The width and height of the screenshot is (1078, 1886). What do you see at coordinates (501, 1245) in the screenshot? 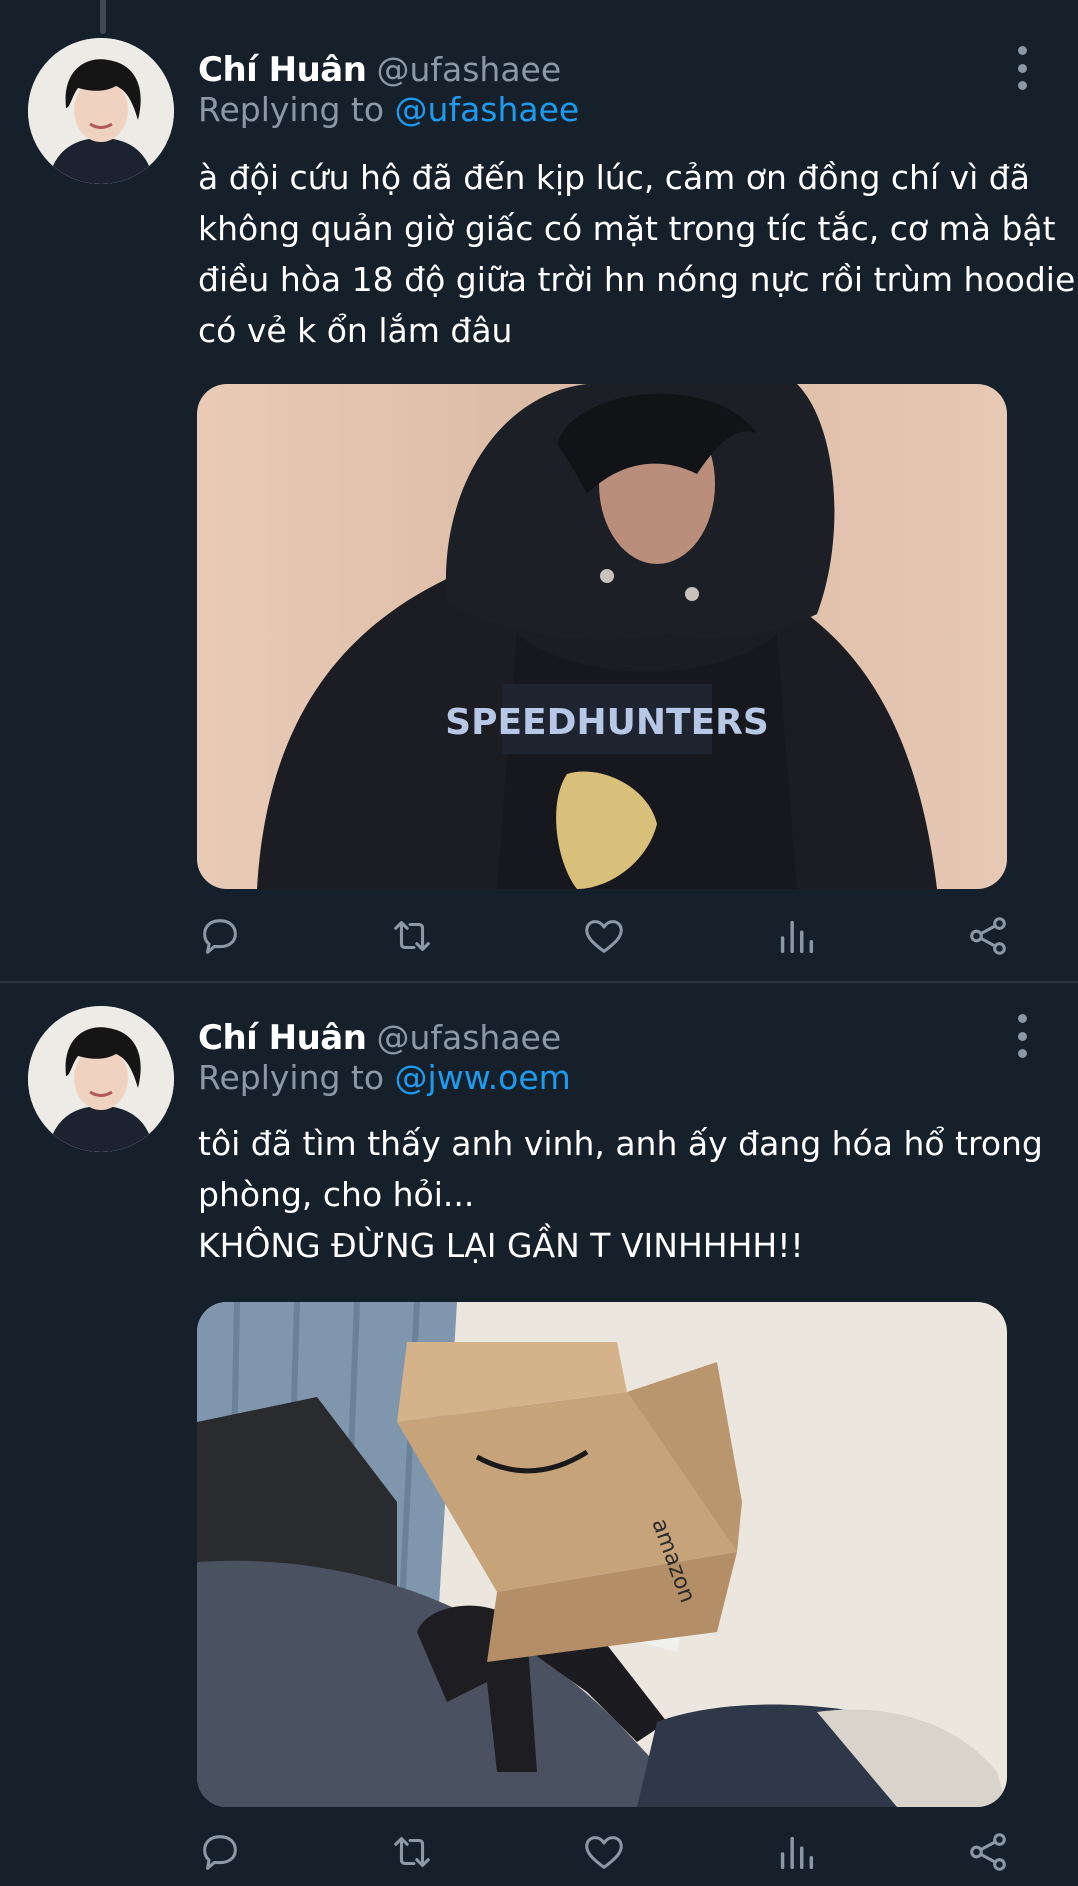
I see `tweet-text-line: KHÔNG ĐỪNG LẠI GẦN T VINHHHH!!` at bounding box center [501, 1245].